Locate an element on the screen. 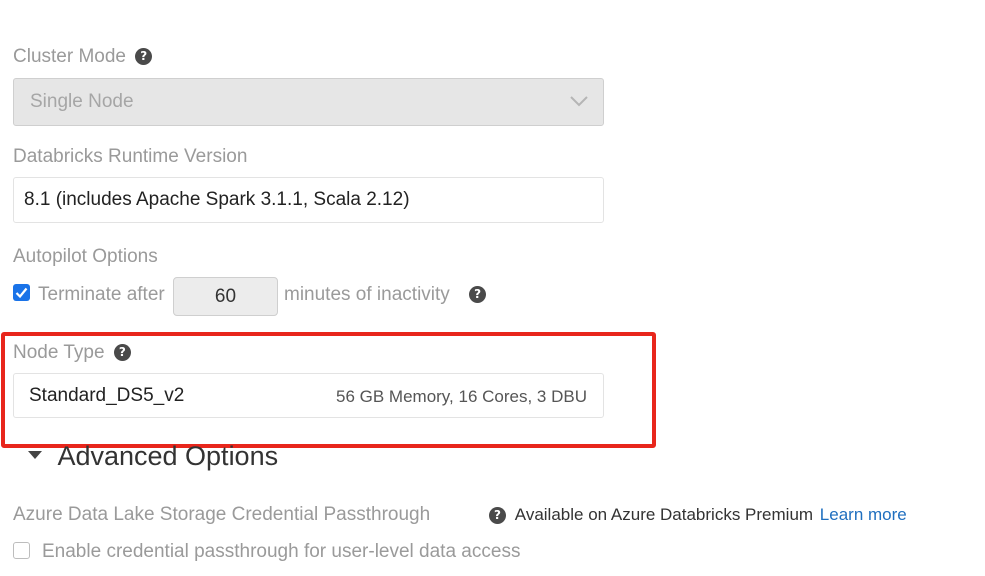  terminate-label: Terminate after is located at coordinates (101, 294).